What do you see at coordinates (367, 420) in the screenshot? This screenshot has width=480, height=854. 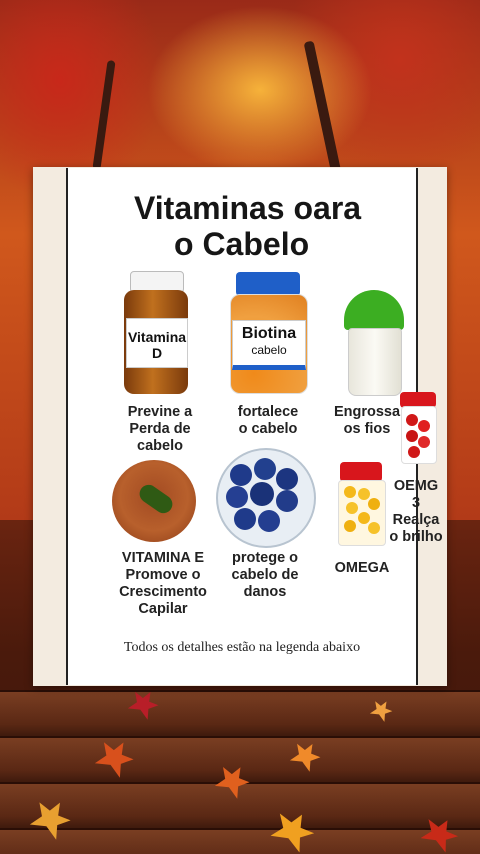 I see `shaker-caption: Engrossa os fios` at bounding box center [367, 420].